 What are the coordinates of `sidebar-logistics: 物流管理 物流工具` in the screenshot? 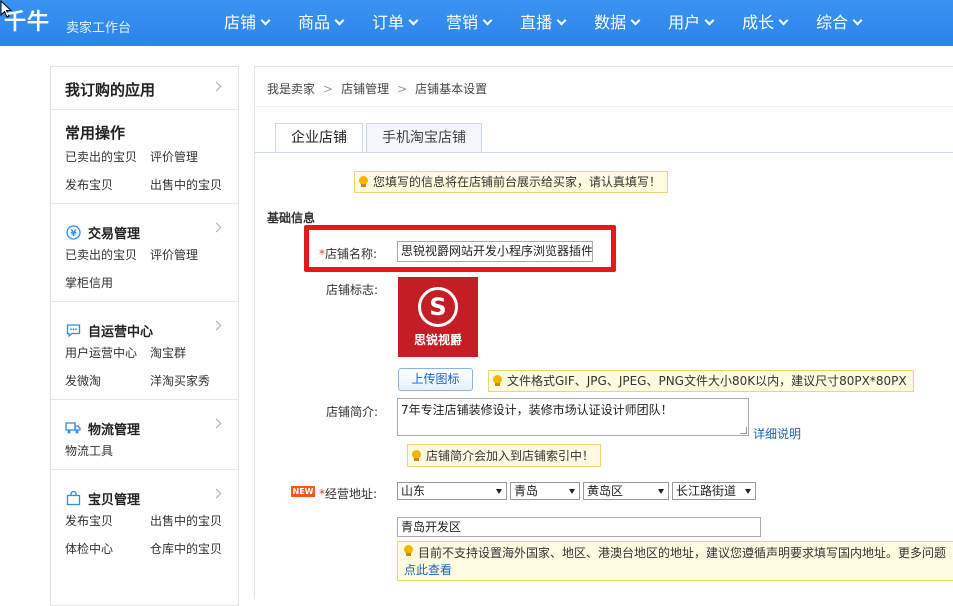 It's located at (144, 435).